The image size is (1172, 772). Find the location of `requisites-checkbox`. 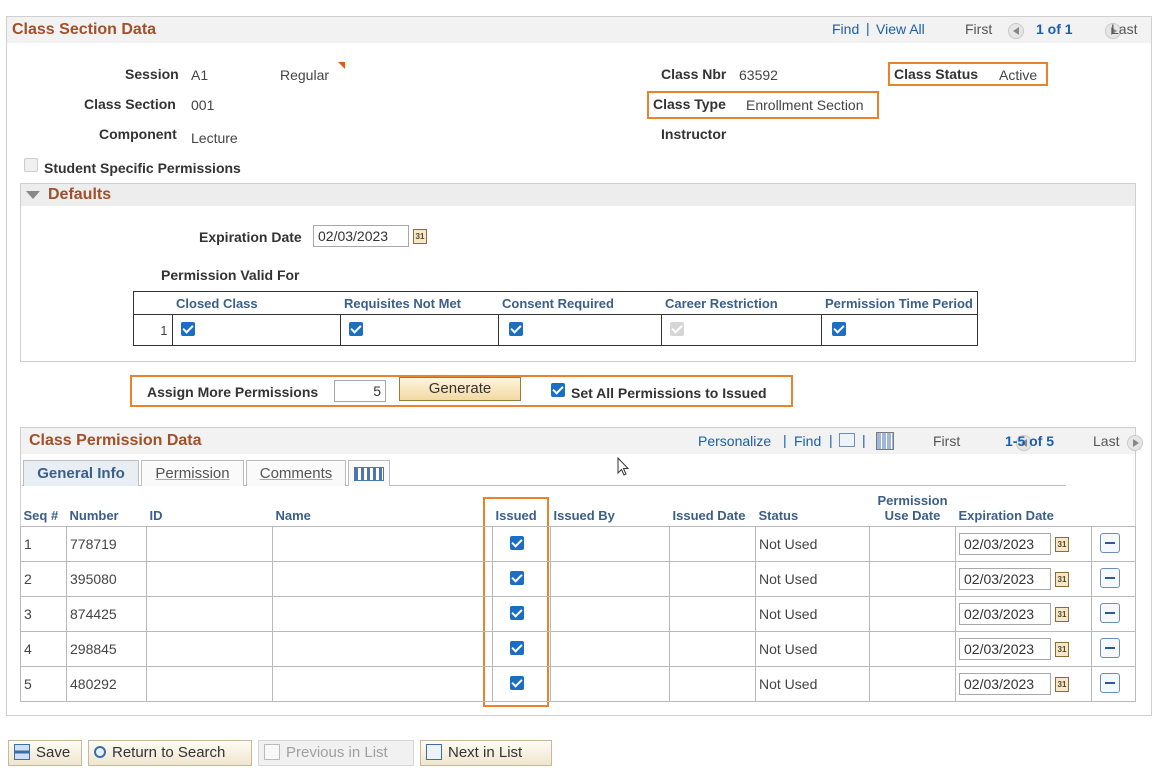

requisites-checkbox is located at coordinates (355, 329).